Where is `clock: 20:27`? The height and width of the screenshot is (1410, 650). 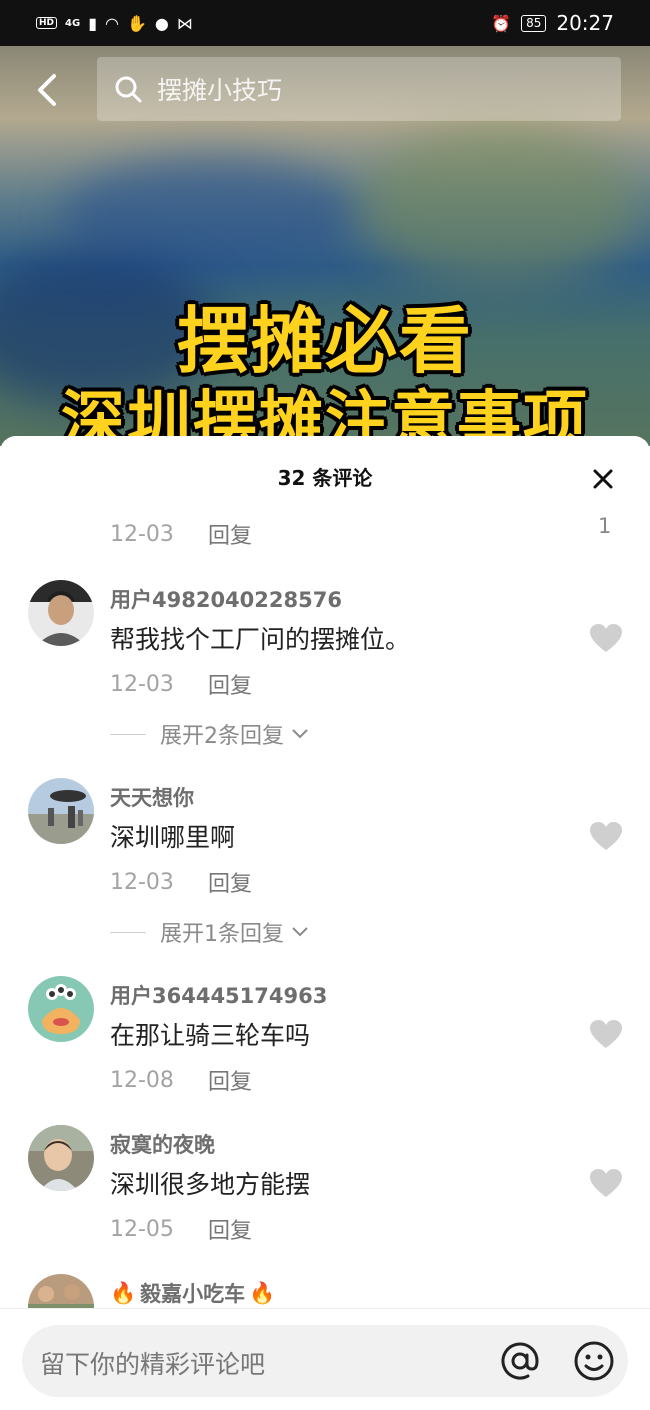 clock: 20:27 is located at coordinates (585, 23).